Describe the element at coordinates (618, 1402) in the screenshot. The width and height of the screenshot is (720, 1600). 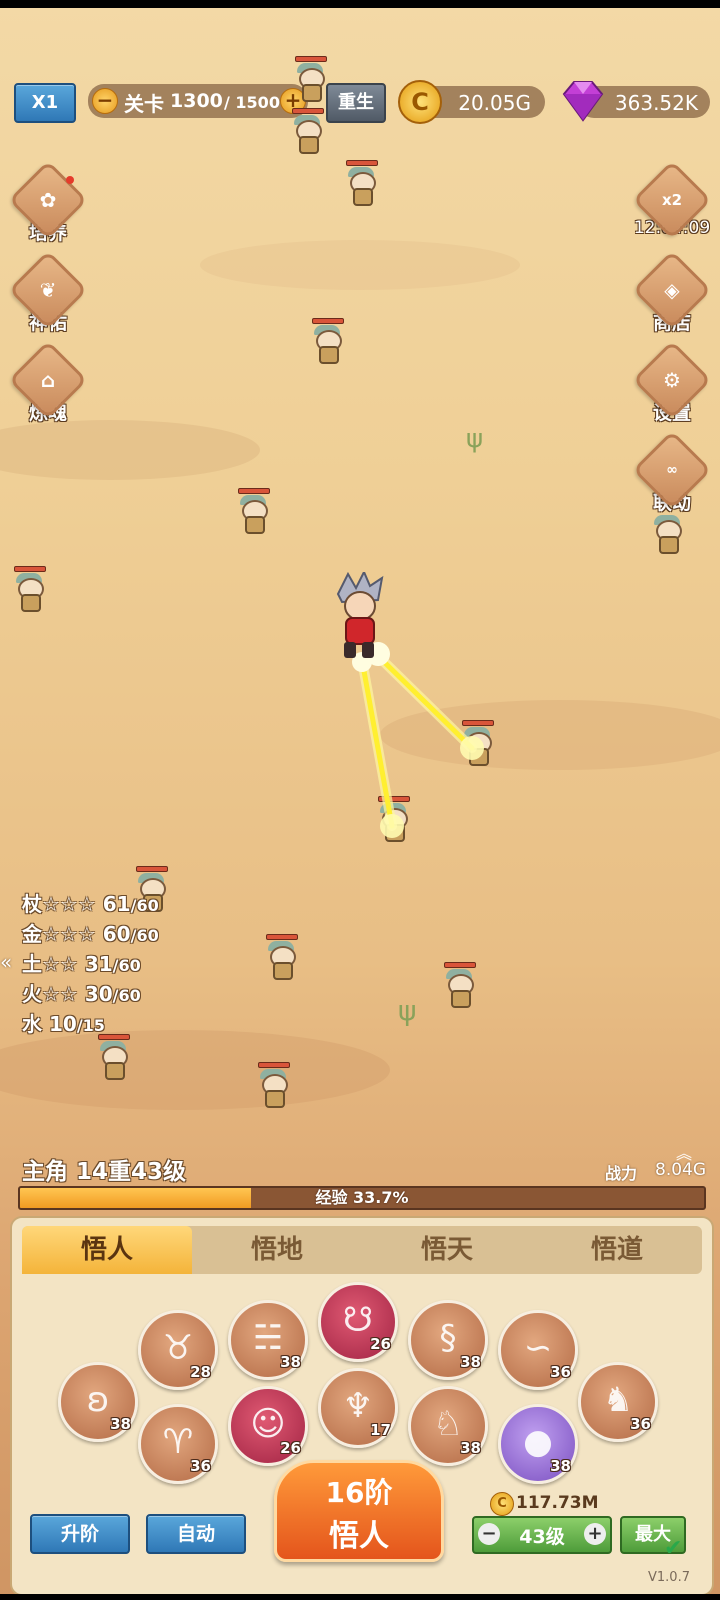
I see `zodiac-horse: ♞ 36` at that location.